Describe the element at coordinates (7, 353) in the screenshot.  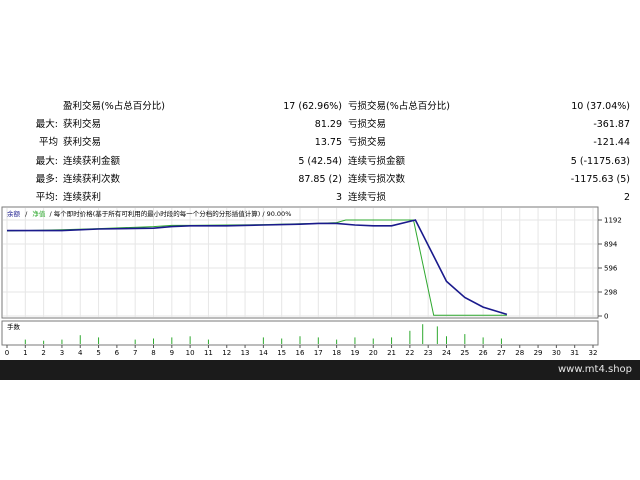
I see `x-tick-label: 0` at that location.